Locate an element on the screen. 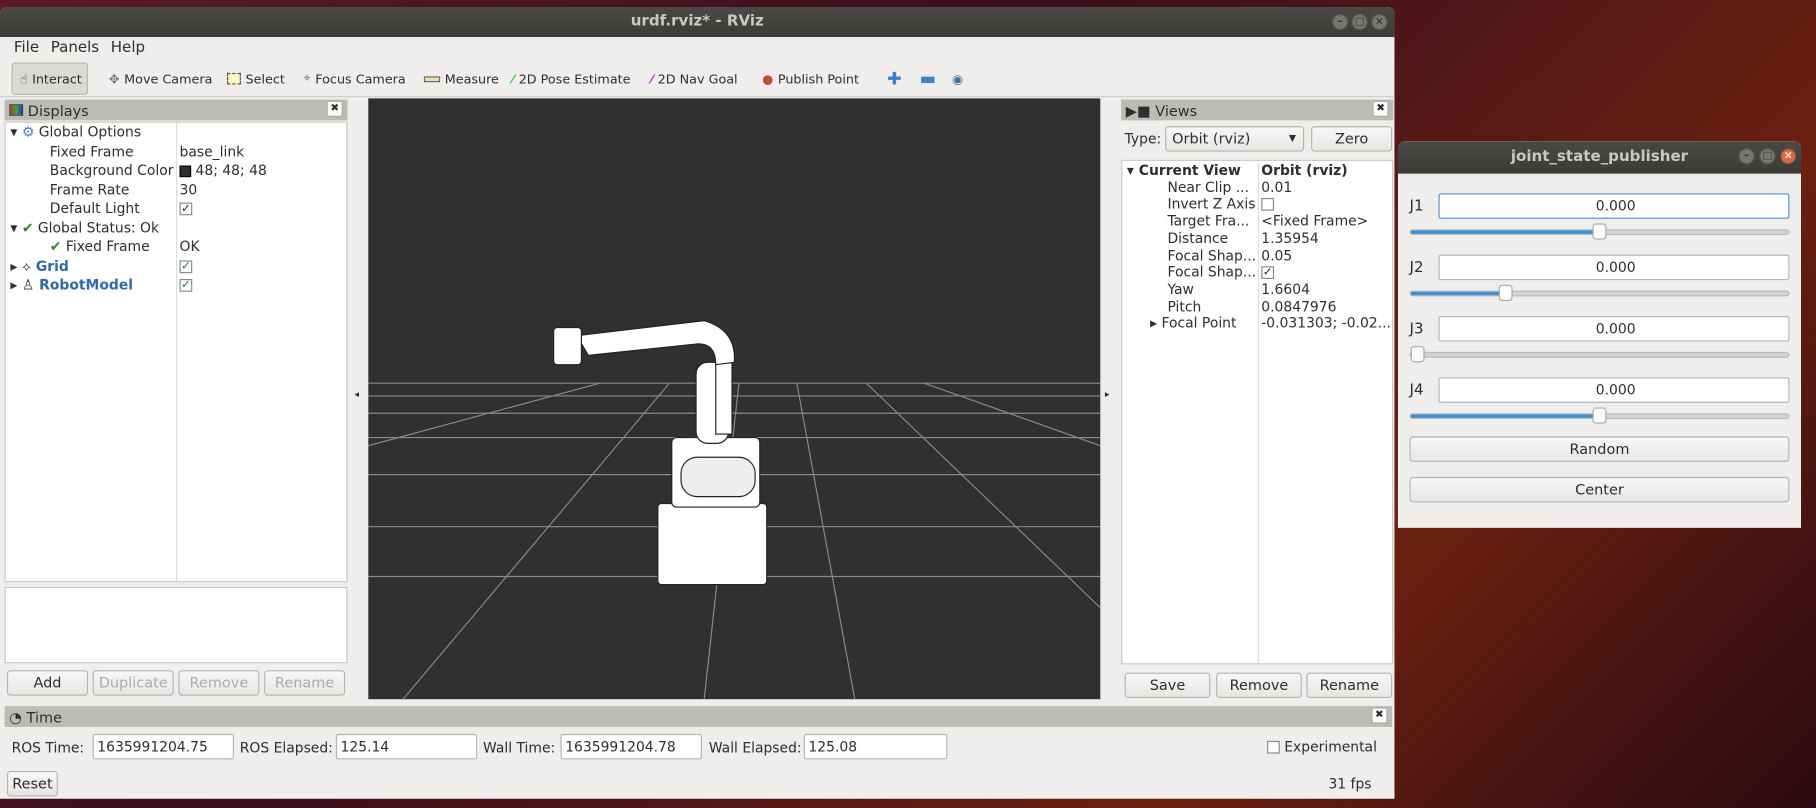 Image resolution: width=1816 pixels, height=808 pixels. jsp-maximize-button: □ is located at coordinates (1767, 156).